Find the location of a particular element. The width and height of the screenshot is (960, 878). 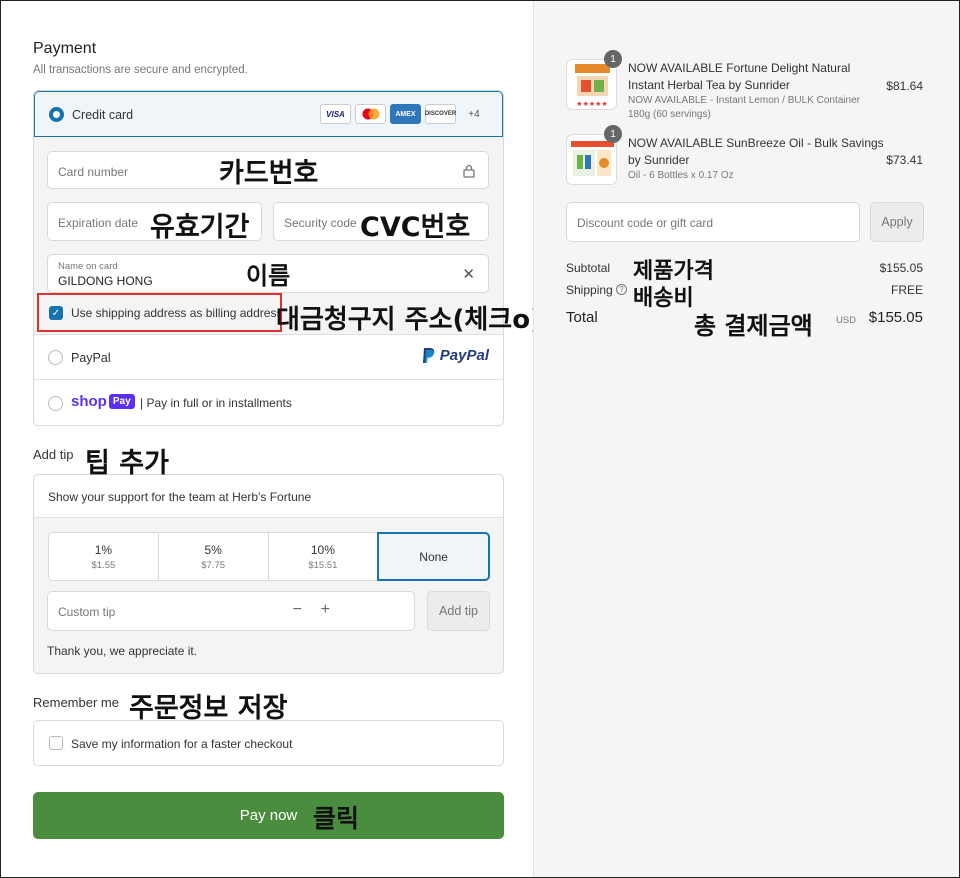

payment-title: Payment is located at coordinates (65, 48).